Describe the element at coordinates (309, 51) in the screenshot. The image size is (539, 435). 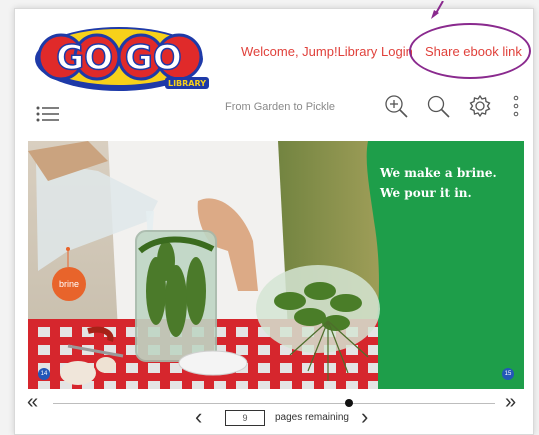
I see `welcome-text: Welcome, Jump!Library` at that location.